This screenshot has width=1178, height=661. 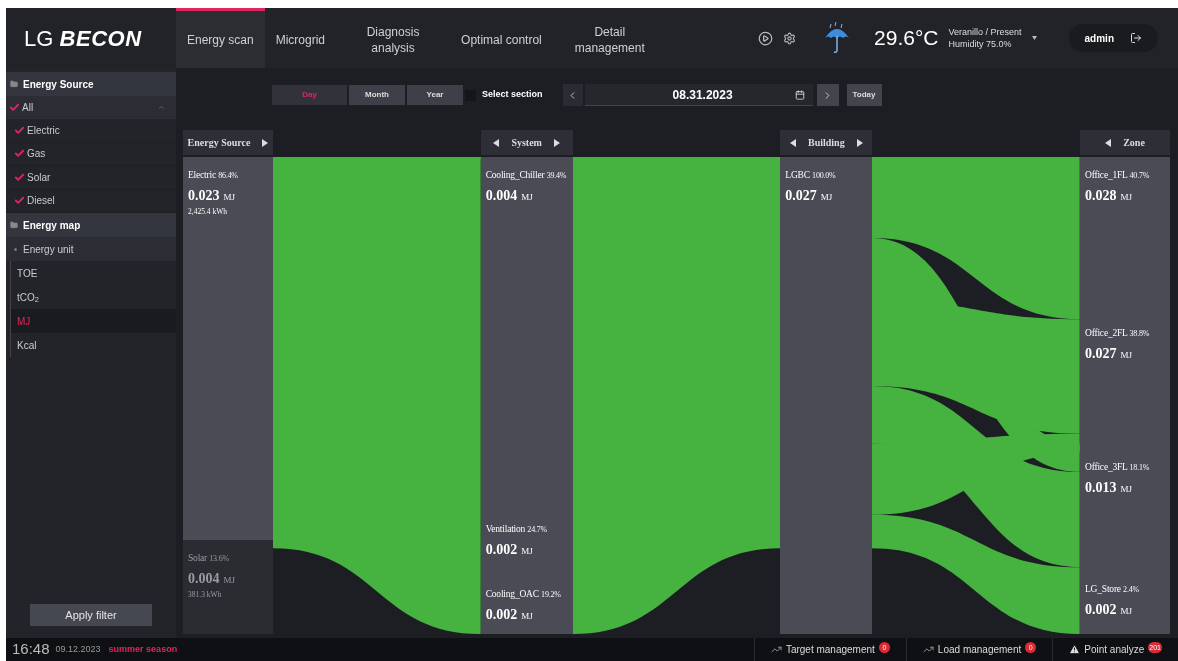 I want to click on node-label: Cooling_Chiller 39.4%, so click(x=526, y=175).